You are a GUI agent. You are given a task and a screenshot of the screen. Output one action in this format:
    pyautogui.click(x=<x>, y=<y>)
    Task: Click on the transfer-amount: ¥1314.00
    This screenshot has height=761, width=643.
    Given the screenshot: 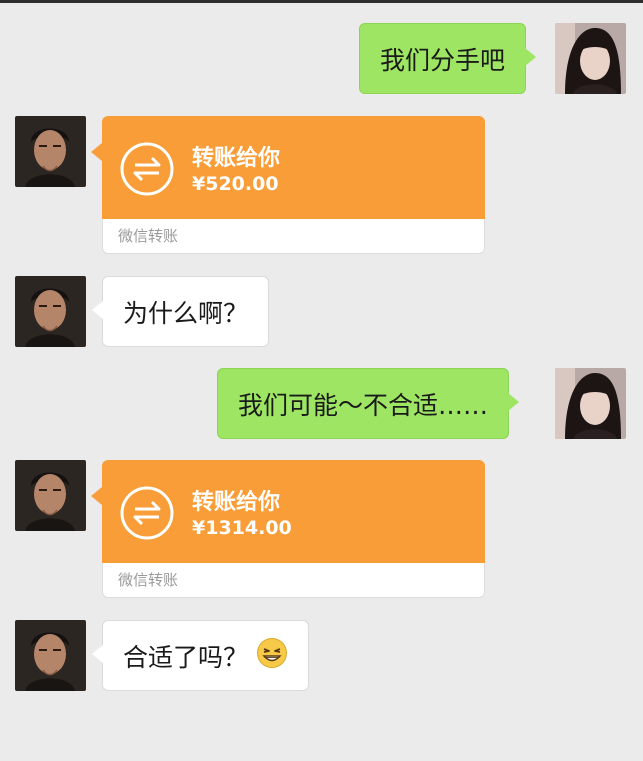 What is the action you would take?
    pyautogui.click(x=242, y=528)
    